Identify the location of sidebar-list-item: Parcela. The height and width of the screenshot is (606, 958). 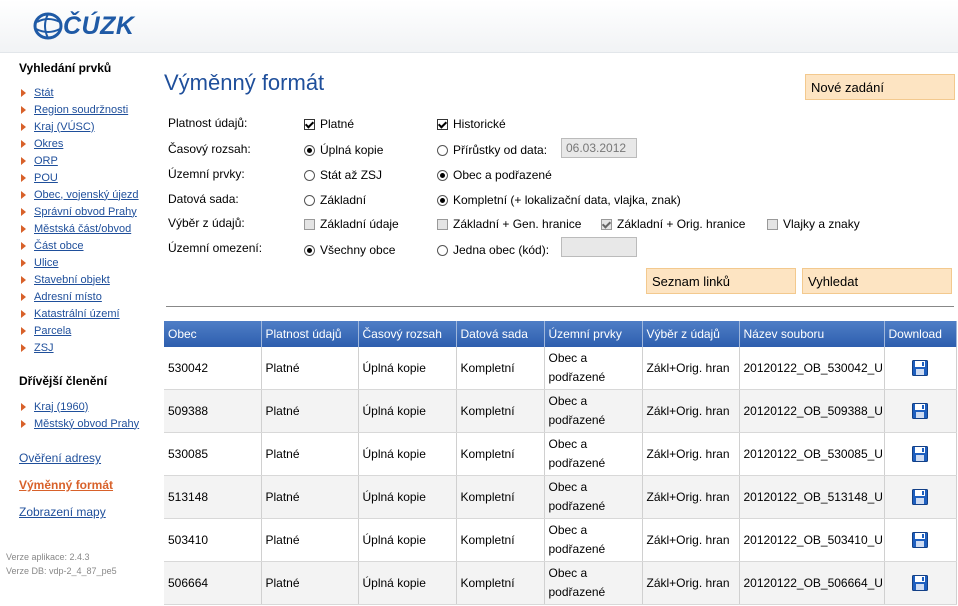
(80, 330).